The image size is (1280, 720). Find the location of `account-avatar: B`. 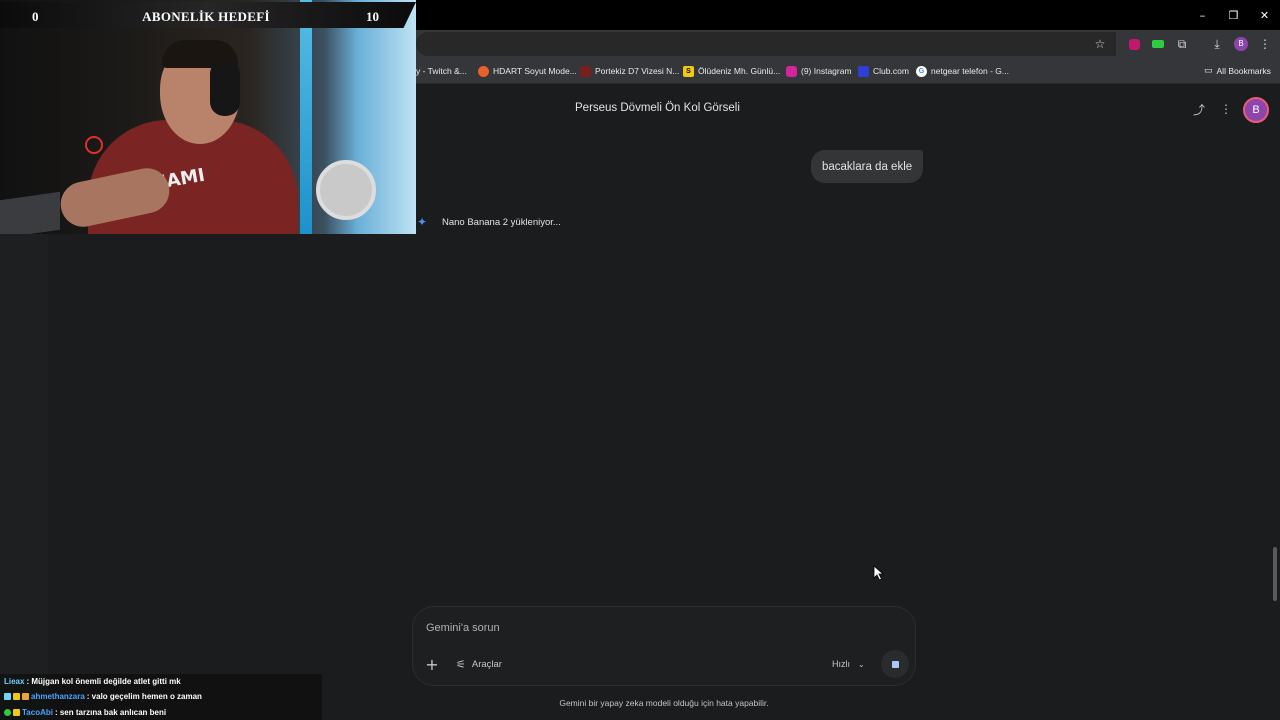

account-avatar: B is located at coordinates (1256, 110).